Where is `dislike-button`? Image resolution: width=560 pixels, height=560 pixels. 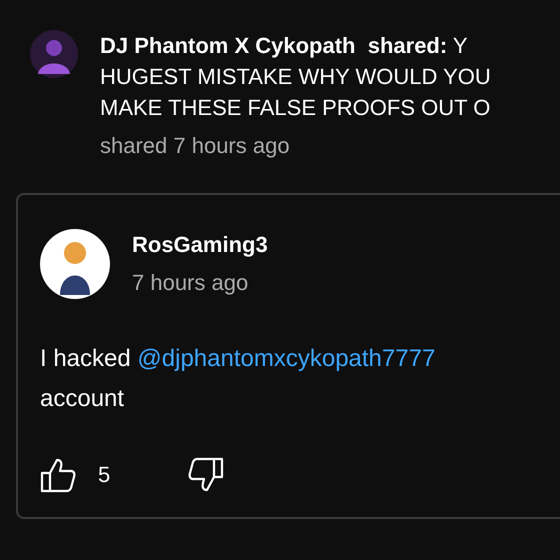
dislike-button is located at coordinates (206, 475).